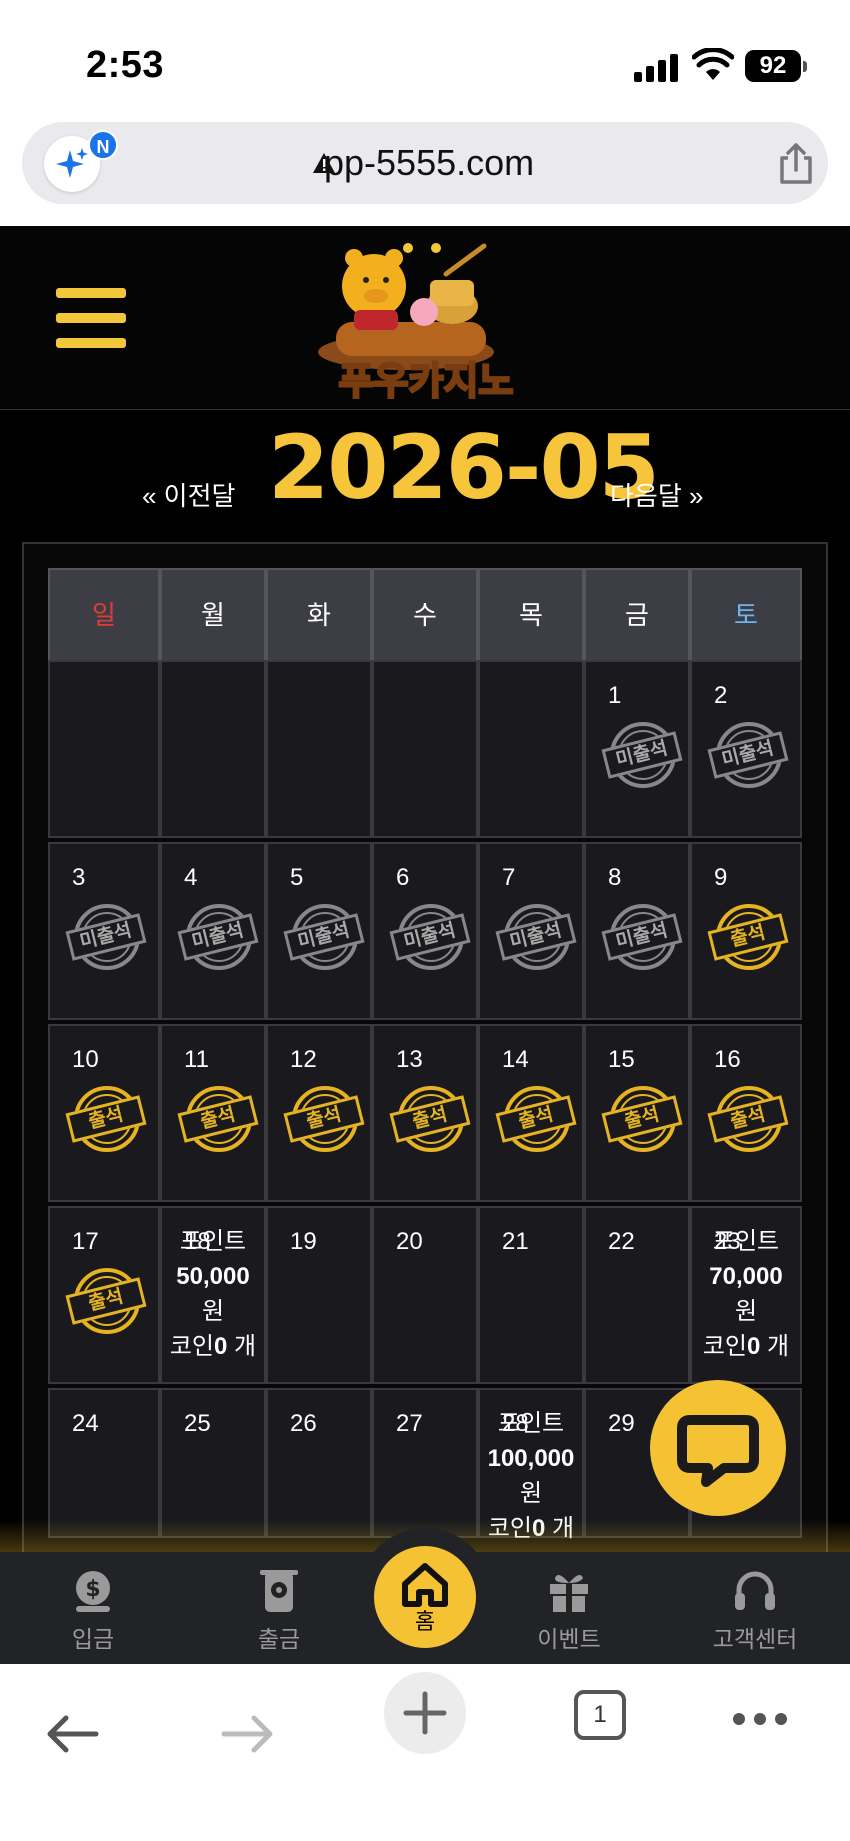  I want to click on calendar-day-cell: 4 미출석, so click(213, 931).